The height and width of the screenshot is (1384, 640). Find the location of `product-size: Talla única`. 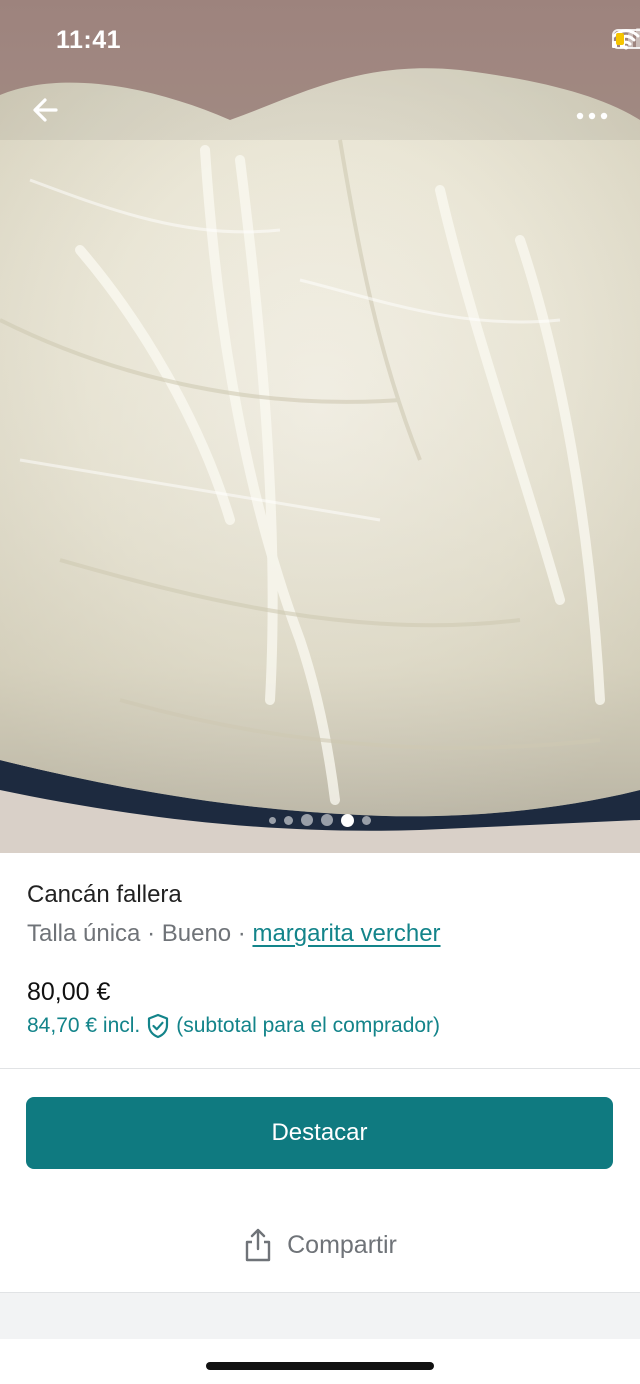

product-size: Talla única is located at coordinates (84, 933).